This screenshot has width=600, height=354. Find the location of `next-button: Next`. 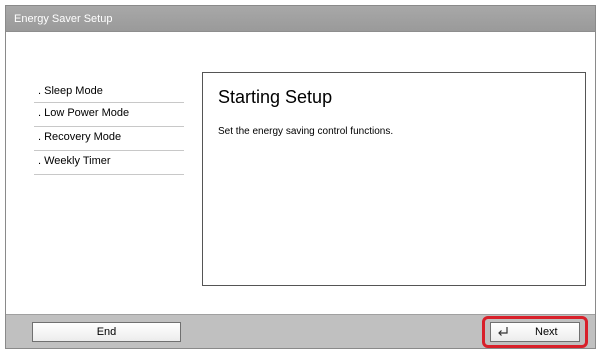

next-button: Next is located at coordinates (535, 332).